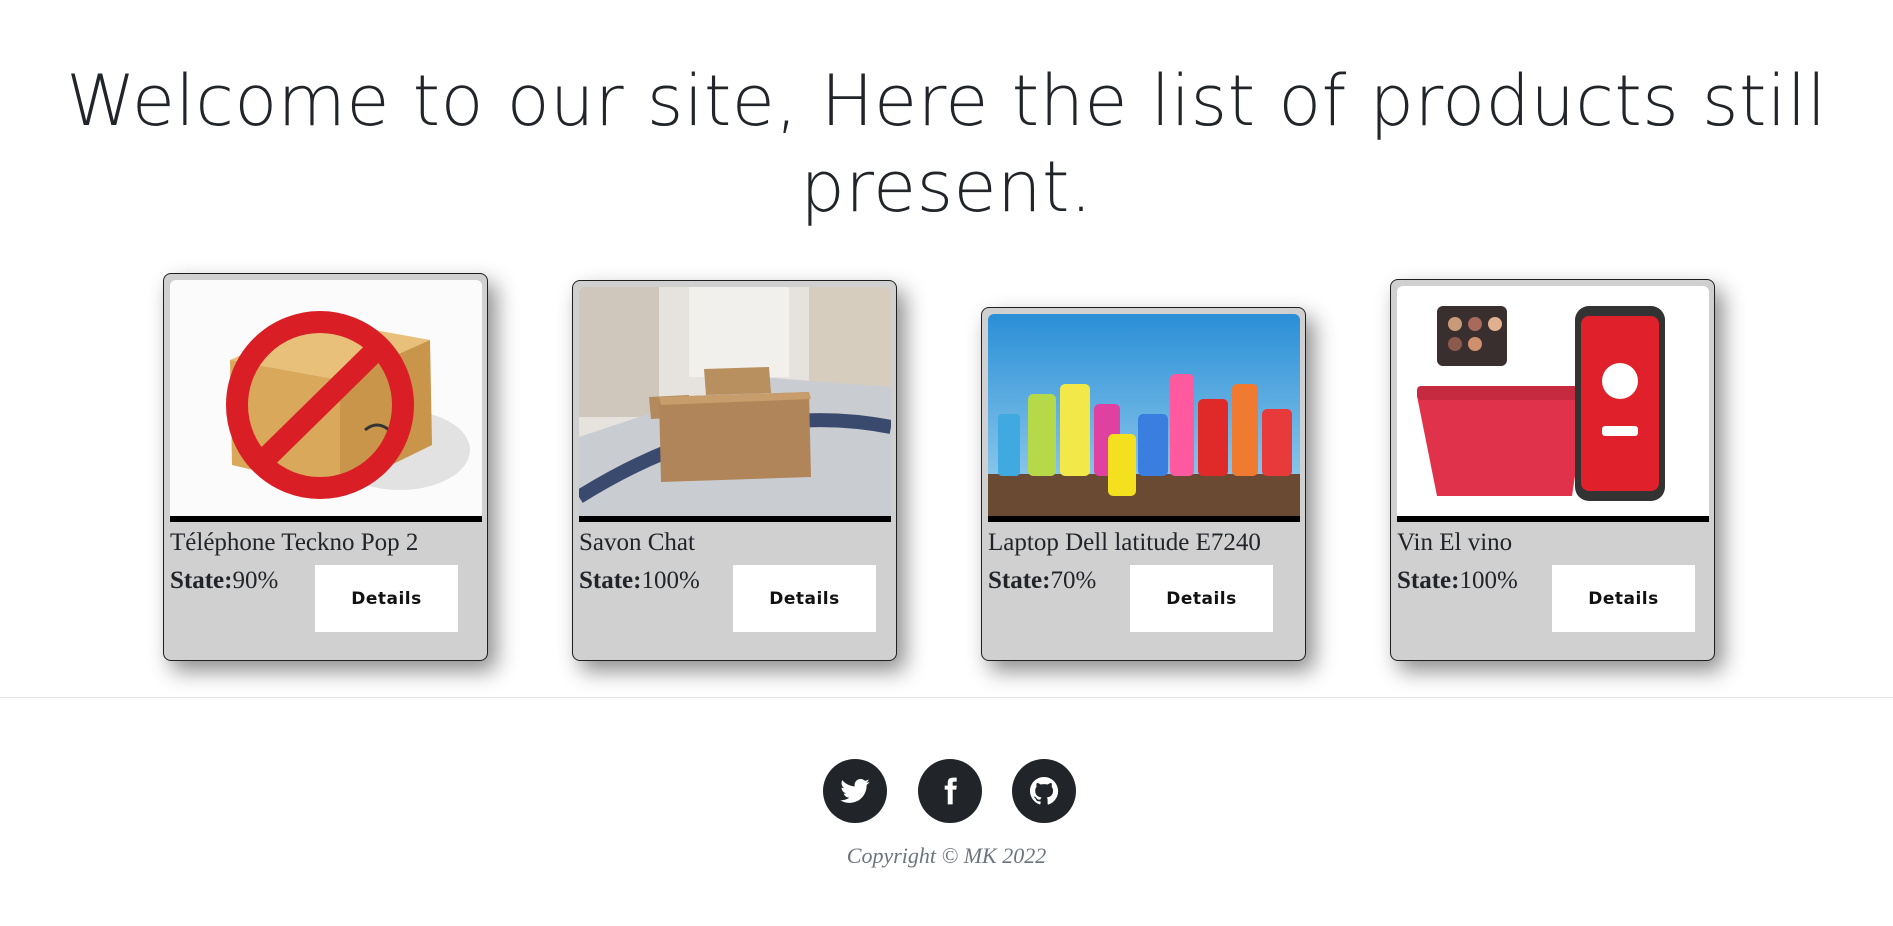  Describe the element at coordinates (255, 580) in the screenshot. I see `state-value: 90%` at that location.